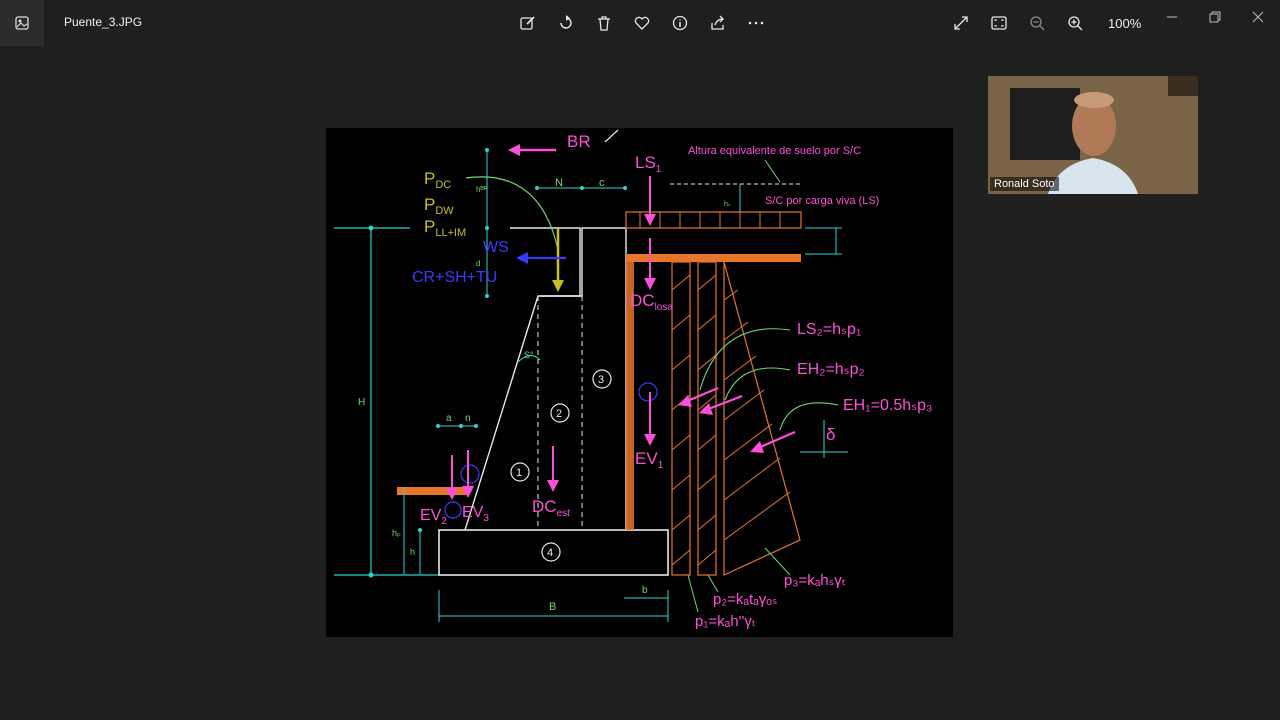 Image resolution: width=1280 pixels, height=720 pixels. What do you see at coordinates (529, 355) in the screenshot?
I see `angle-label: S°` at bounding box center [529, 355].